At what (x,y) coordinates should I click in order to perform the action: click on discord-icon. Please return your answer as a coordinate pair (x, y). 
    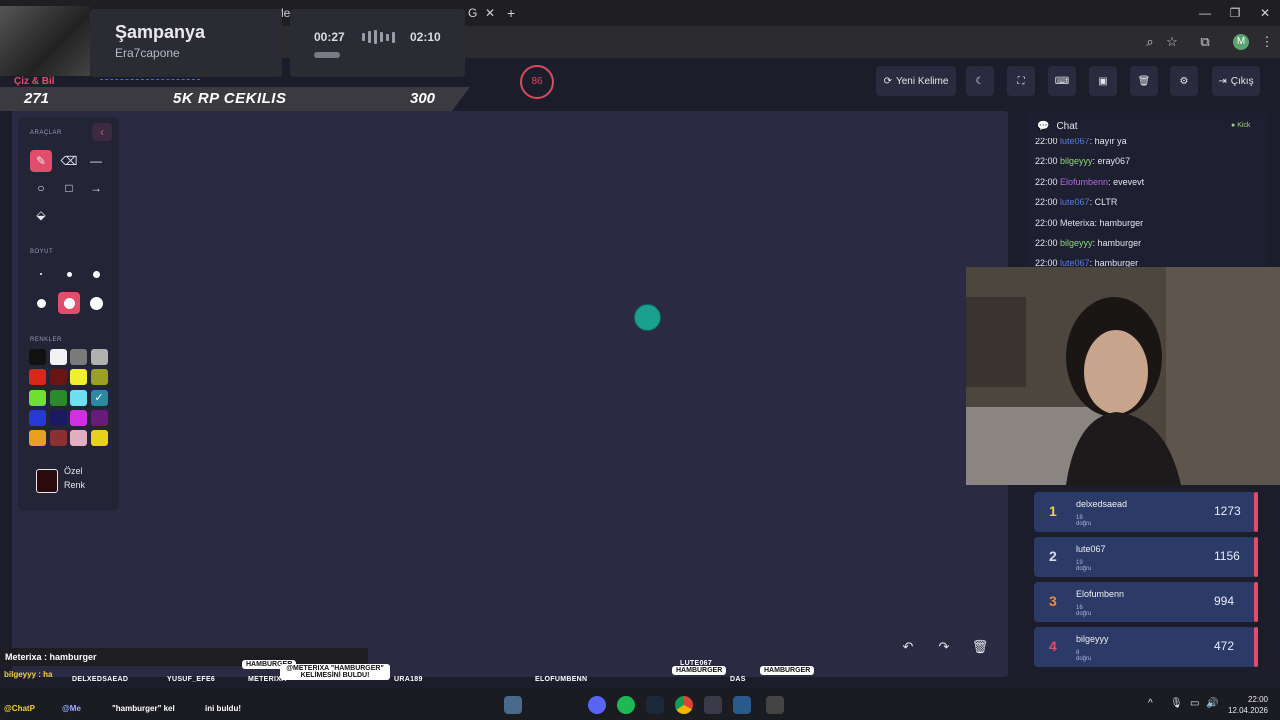
    Looking at the image, I should click on (597, 705).